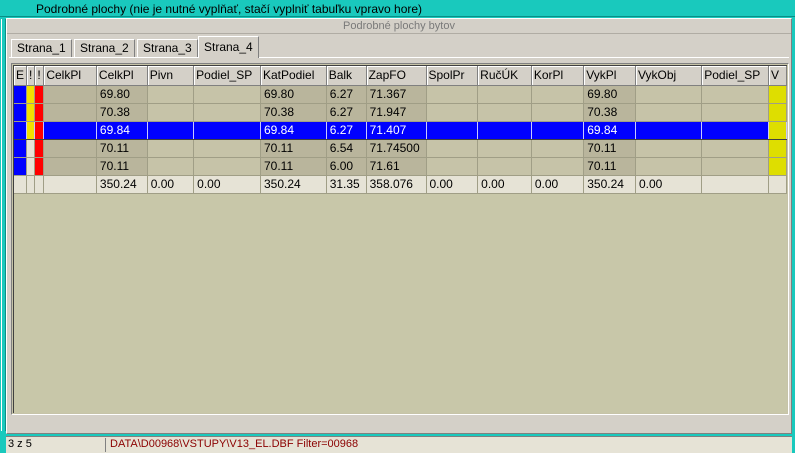 The height and width of the screenshot is (453, 795). I want to click on col-header-vykpl: VykPl, so click(609, 76).